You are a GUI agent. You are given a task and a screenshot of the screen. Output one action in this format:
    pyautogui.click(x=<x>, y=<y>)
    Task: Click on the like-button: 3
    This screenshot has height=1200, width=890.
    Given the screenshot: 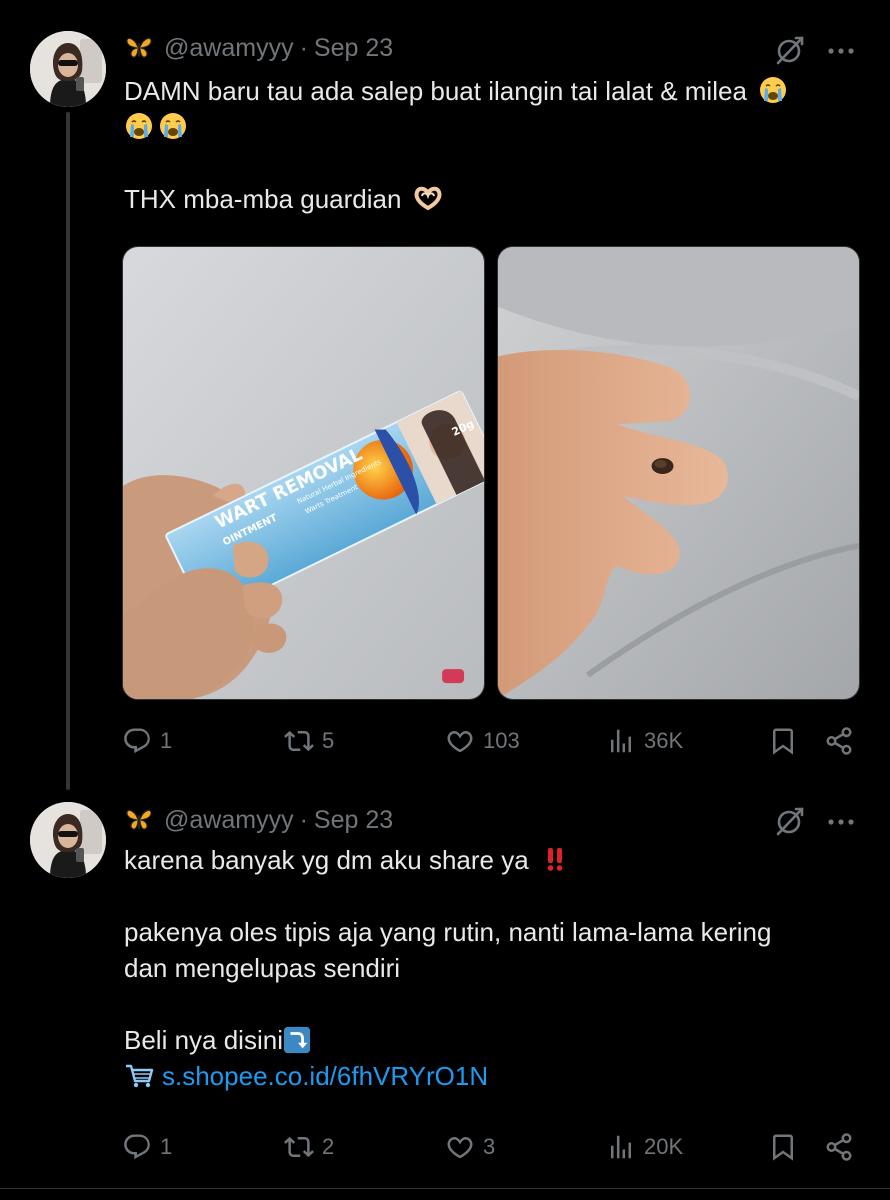 What is the action you would take?
    pyautogui.click(x=470, y=1147)
    